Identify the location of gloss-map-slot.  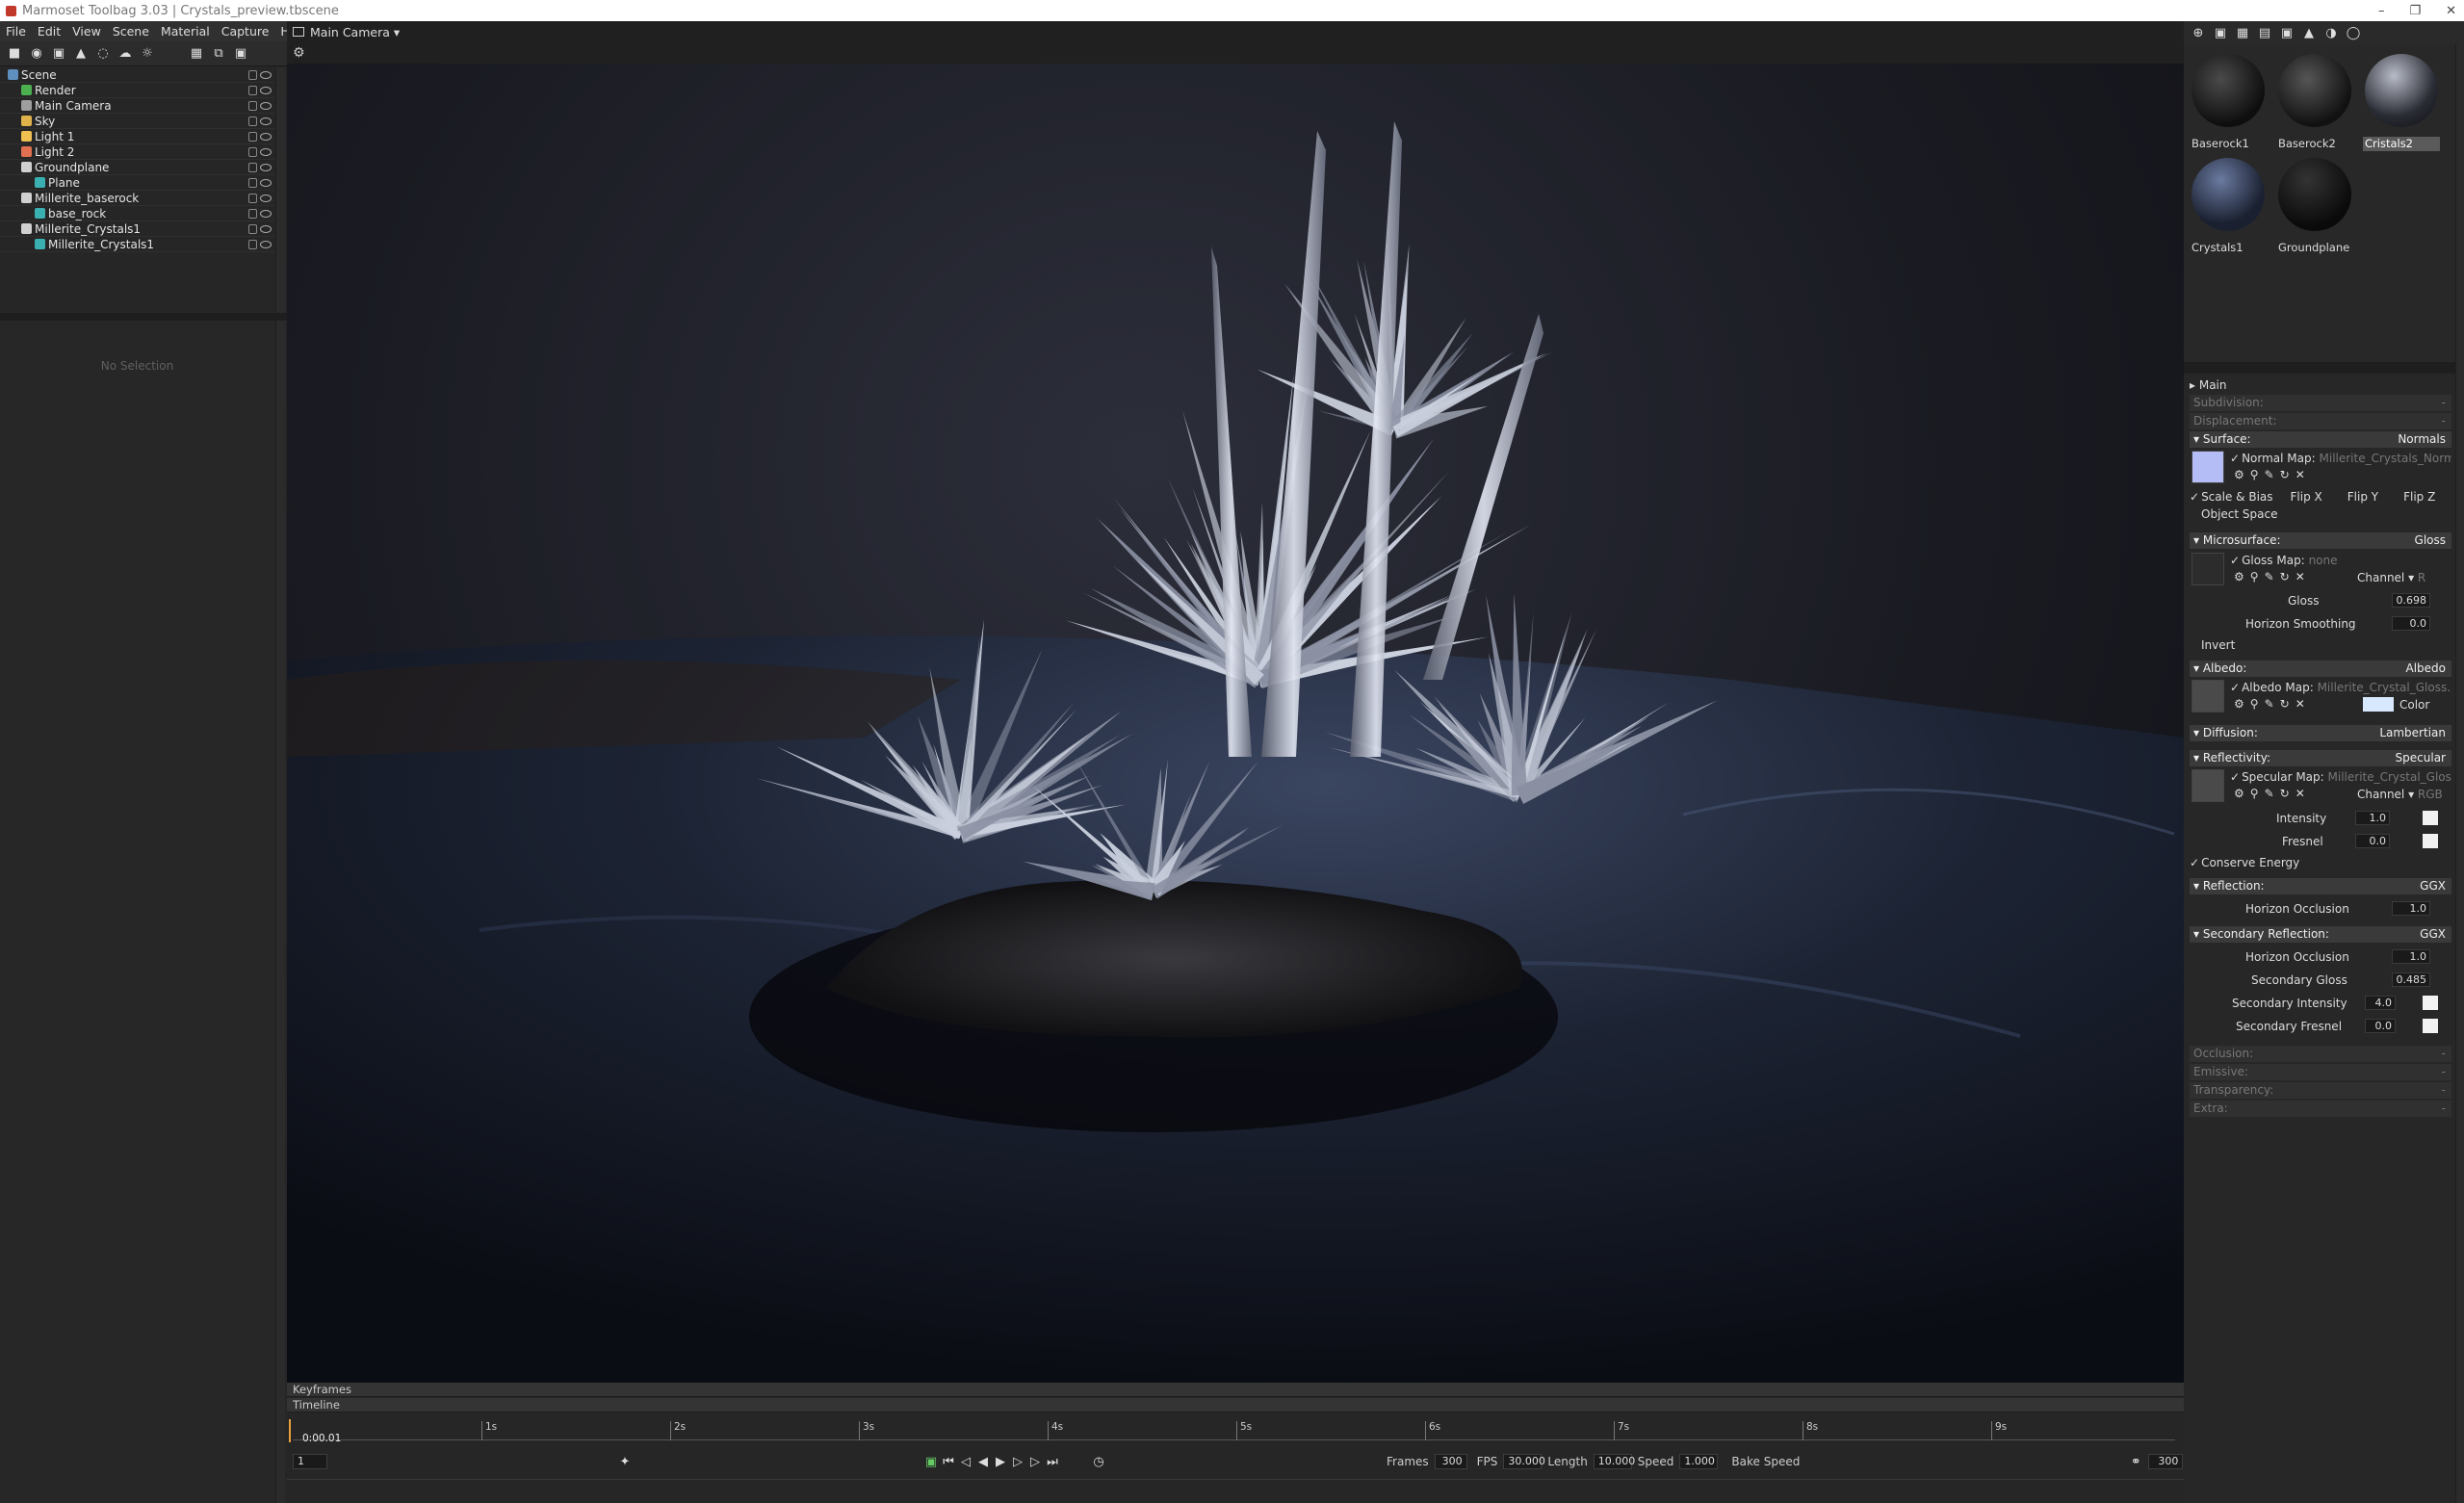
(2208, 569).